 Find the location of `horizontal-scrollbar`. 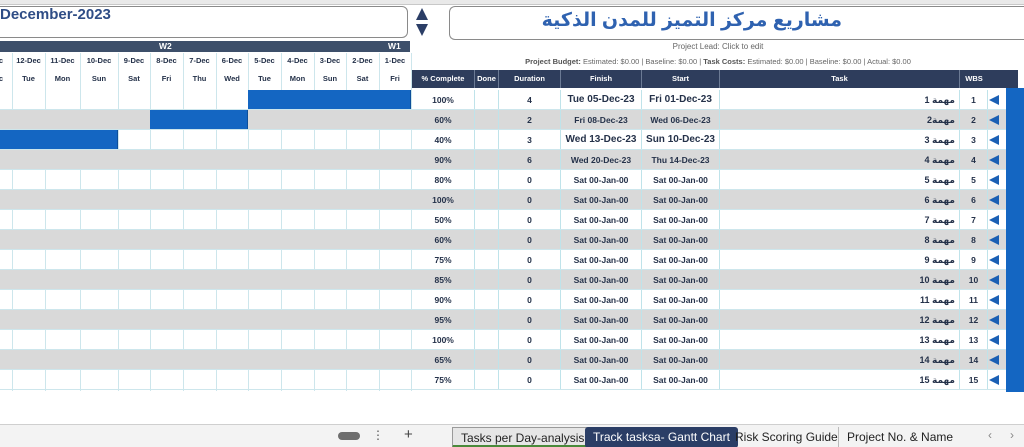

horizontal-scrollbar is located at coordinates (349, 436).